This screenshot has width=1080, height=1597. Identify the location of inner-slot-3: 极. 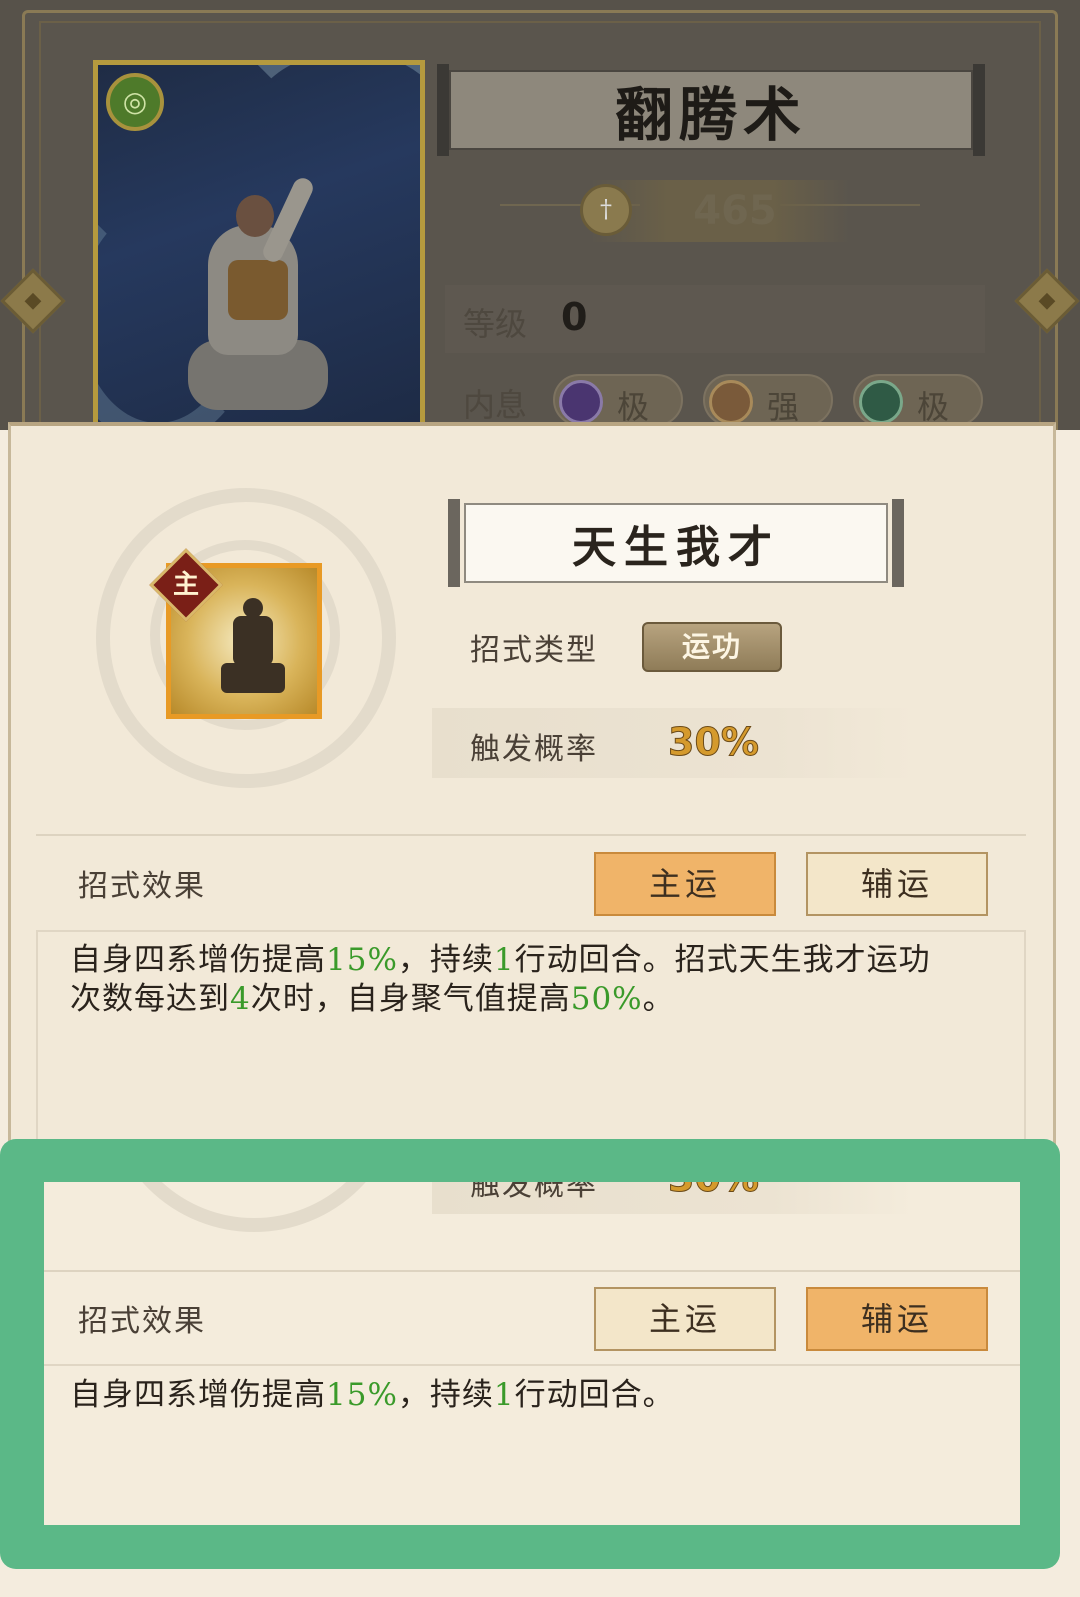
(918, 400).